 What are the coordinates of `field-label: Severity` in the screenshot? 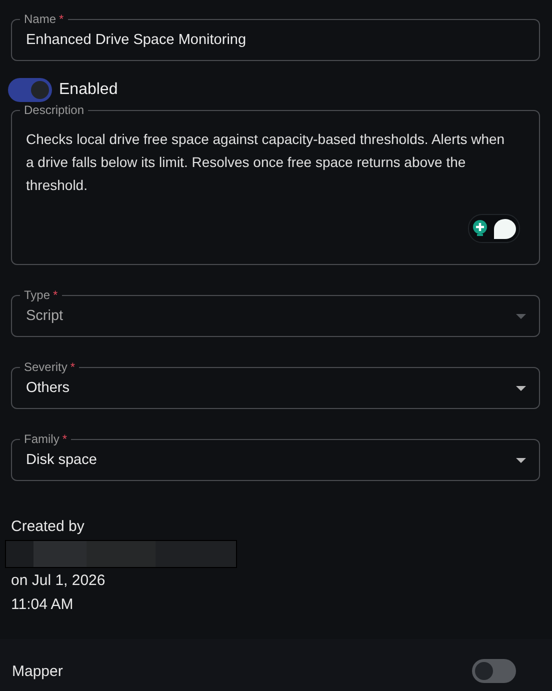 It's located at (46, 367).